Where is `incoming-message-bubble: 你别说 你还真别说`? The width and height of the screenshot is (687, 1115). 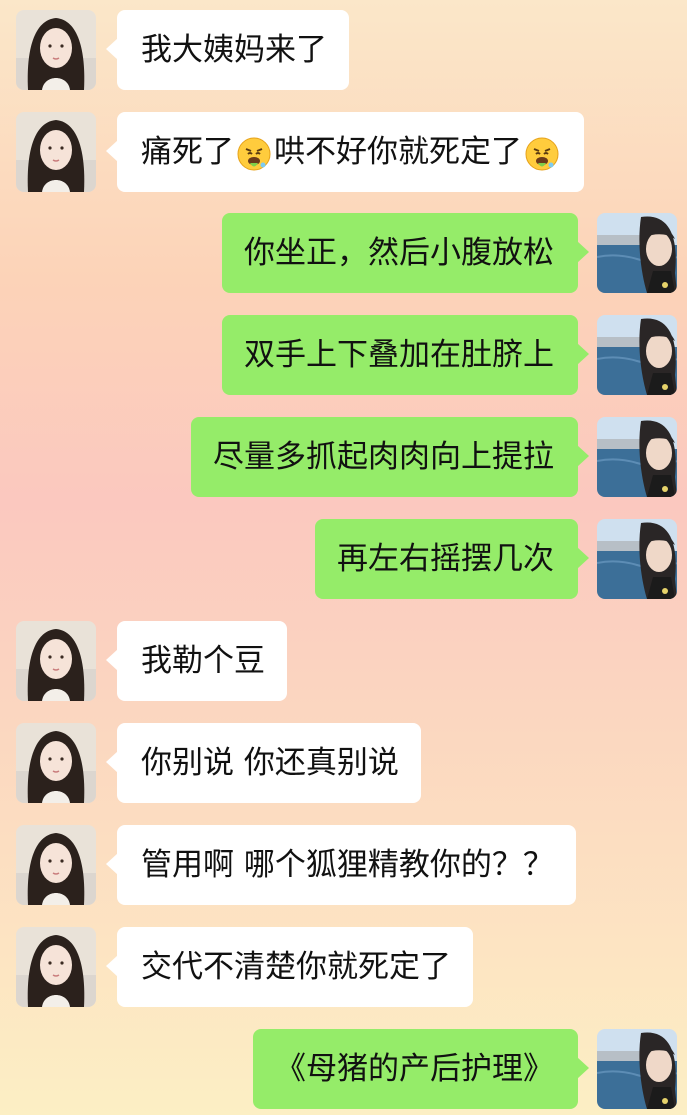 incoming-message-bubble: 你别说 你还真别说 is located at coordinates (263, 763).